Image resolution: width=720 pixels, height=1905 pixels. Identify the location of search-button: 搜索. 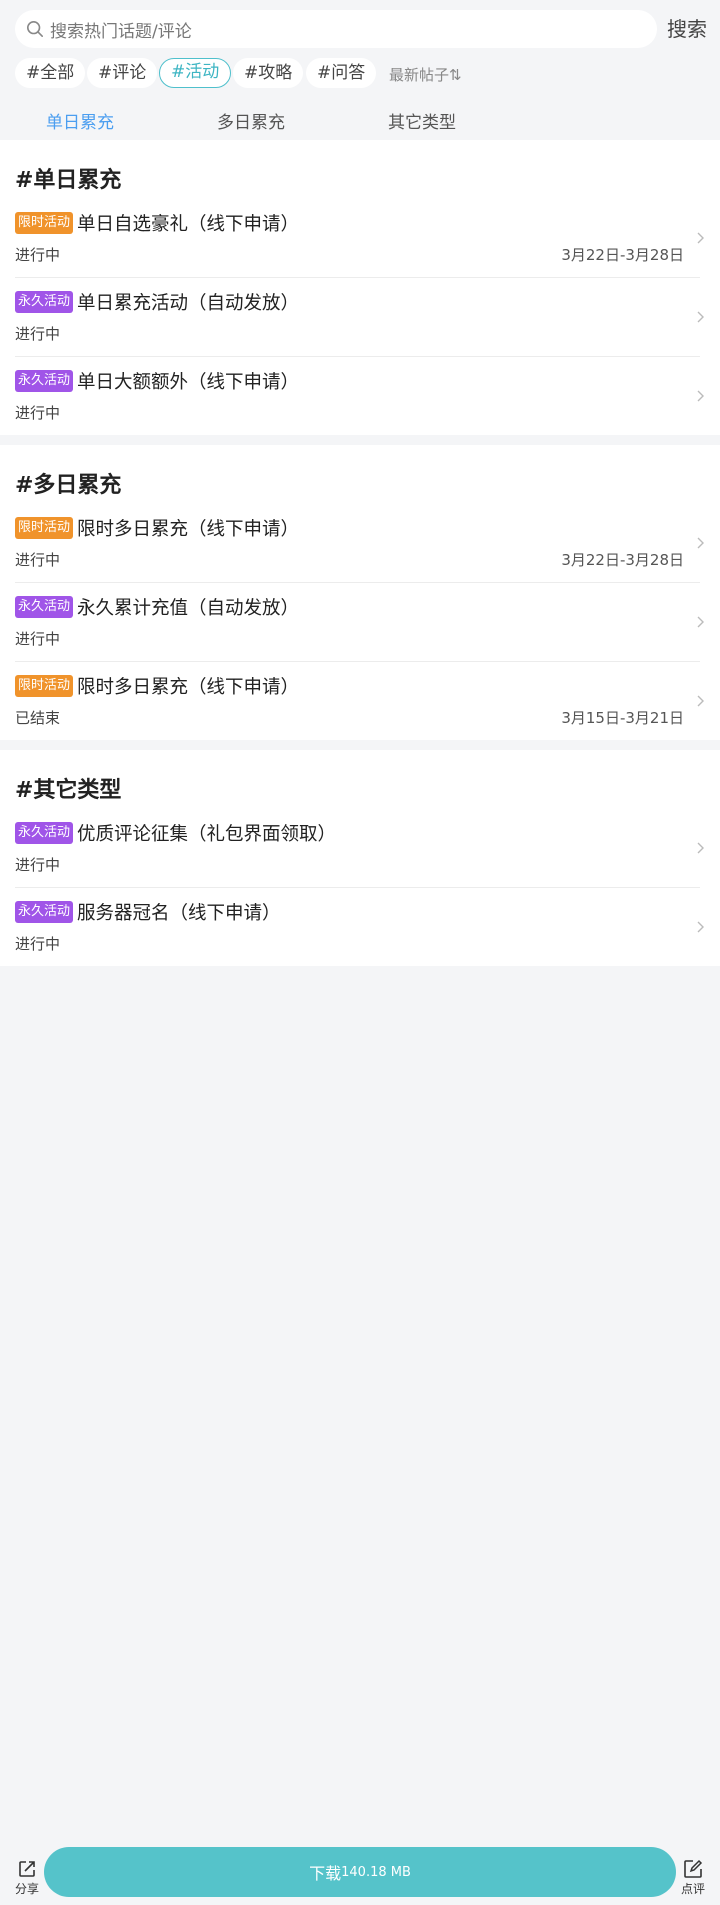
(687, 27).